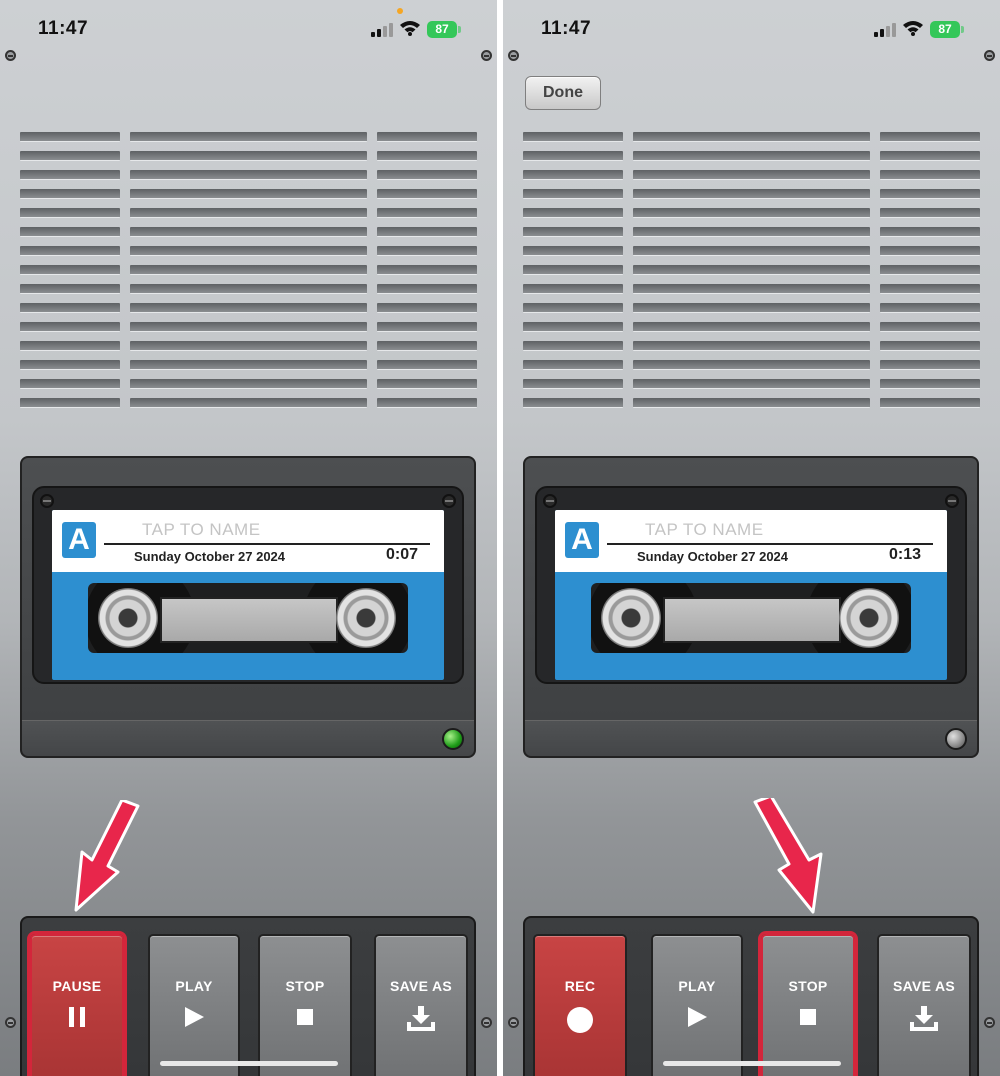 Image resolution: width=1000 pixels, height=1076 pixels. I want to click on cellular-signal-icon, so click(382, 29).